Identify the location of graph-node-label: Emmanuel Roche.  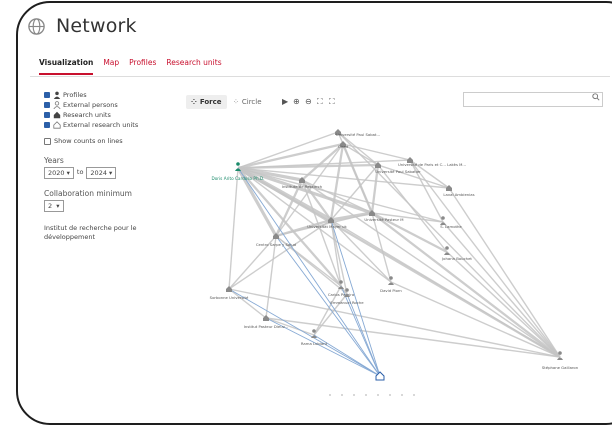
(347, 302).